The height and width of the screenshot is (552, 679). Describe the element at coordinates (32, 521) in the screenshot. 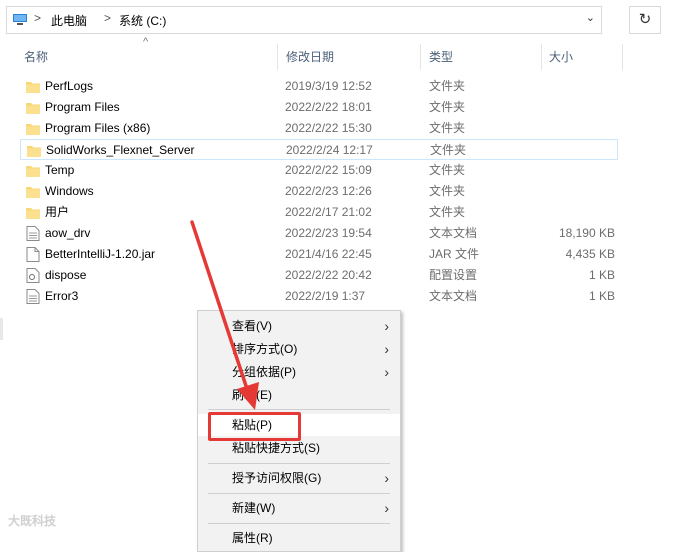

I see `watermark: 大既科技` at that location.